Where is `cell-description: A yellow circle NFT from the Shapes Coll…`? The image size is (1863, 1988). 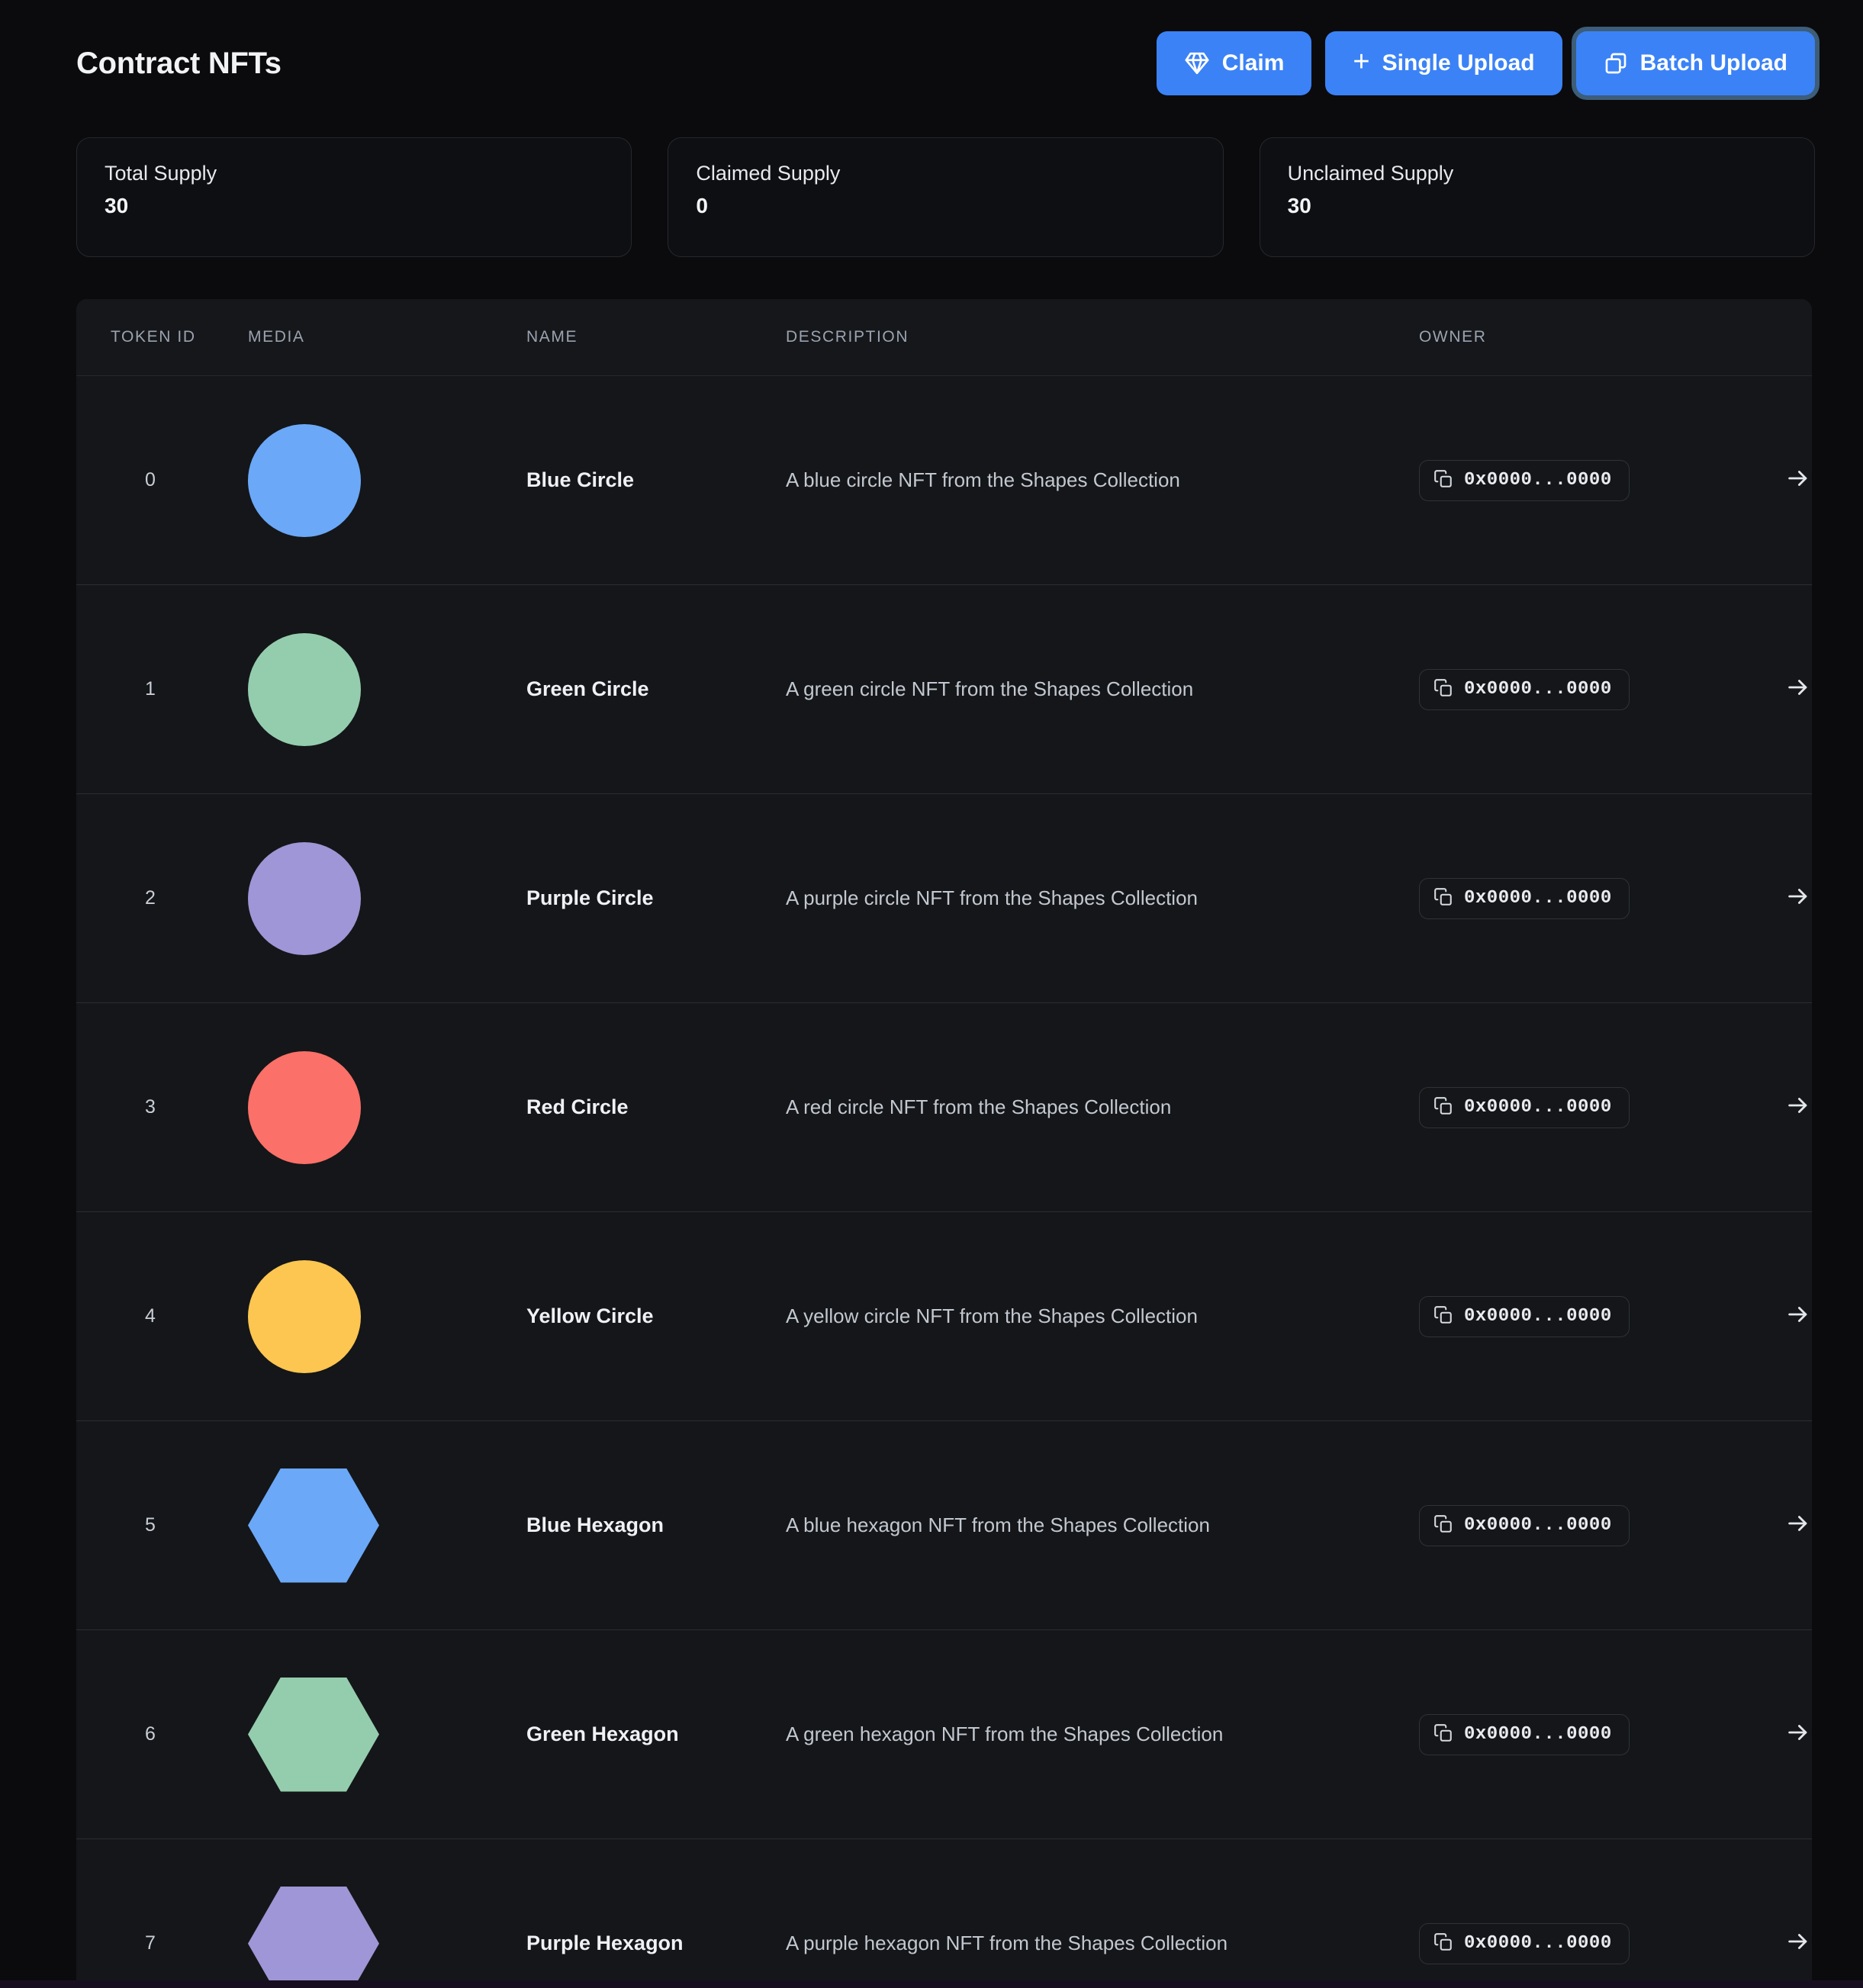
cell-description: A yellow circle NFT from the Shapes Coll… is located at coordinates (992, 1316).